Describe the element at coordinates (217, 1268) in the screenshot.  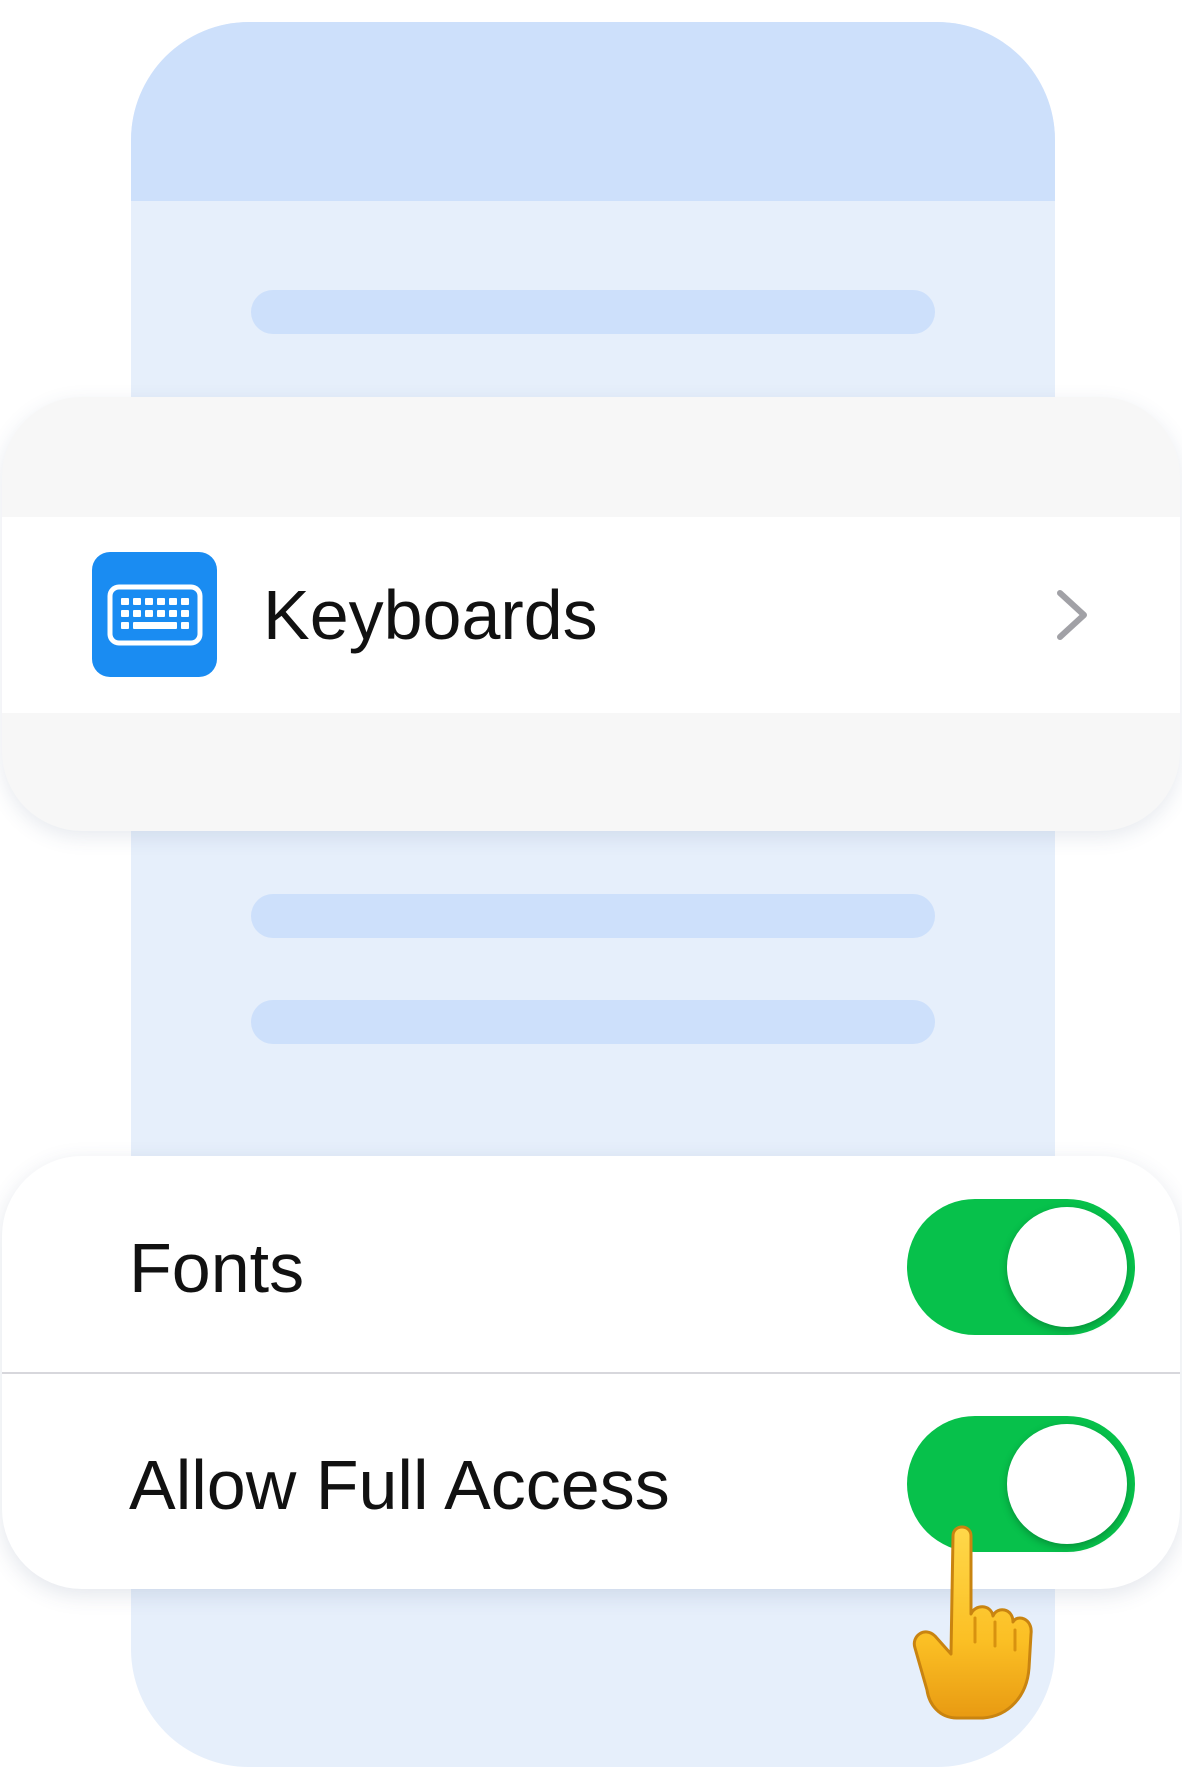
I see `fonts-label: Fonts` at that location.